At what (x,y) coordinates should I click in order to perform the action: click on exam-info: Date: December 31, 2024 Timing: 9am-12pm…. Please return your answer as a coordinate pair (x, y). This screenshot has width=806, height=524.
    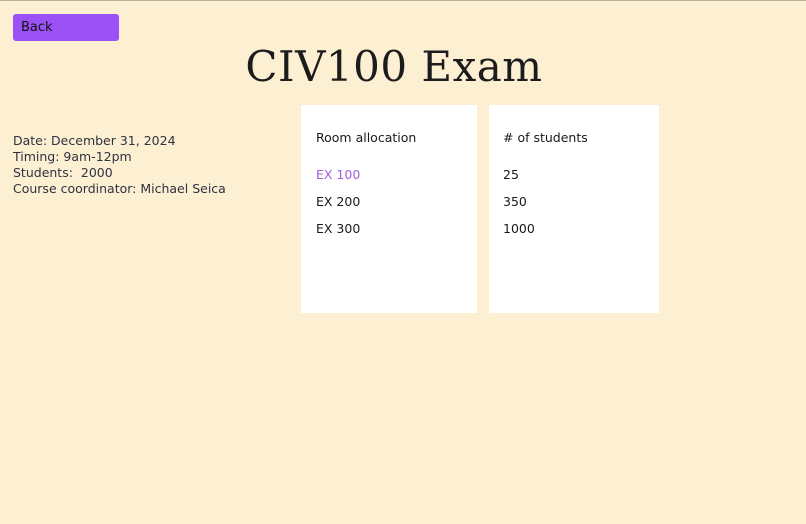
    Looking at the image, I should click on (119, 165).